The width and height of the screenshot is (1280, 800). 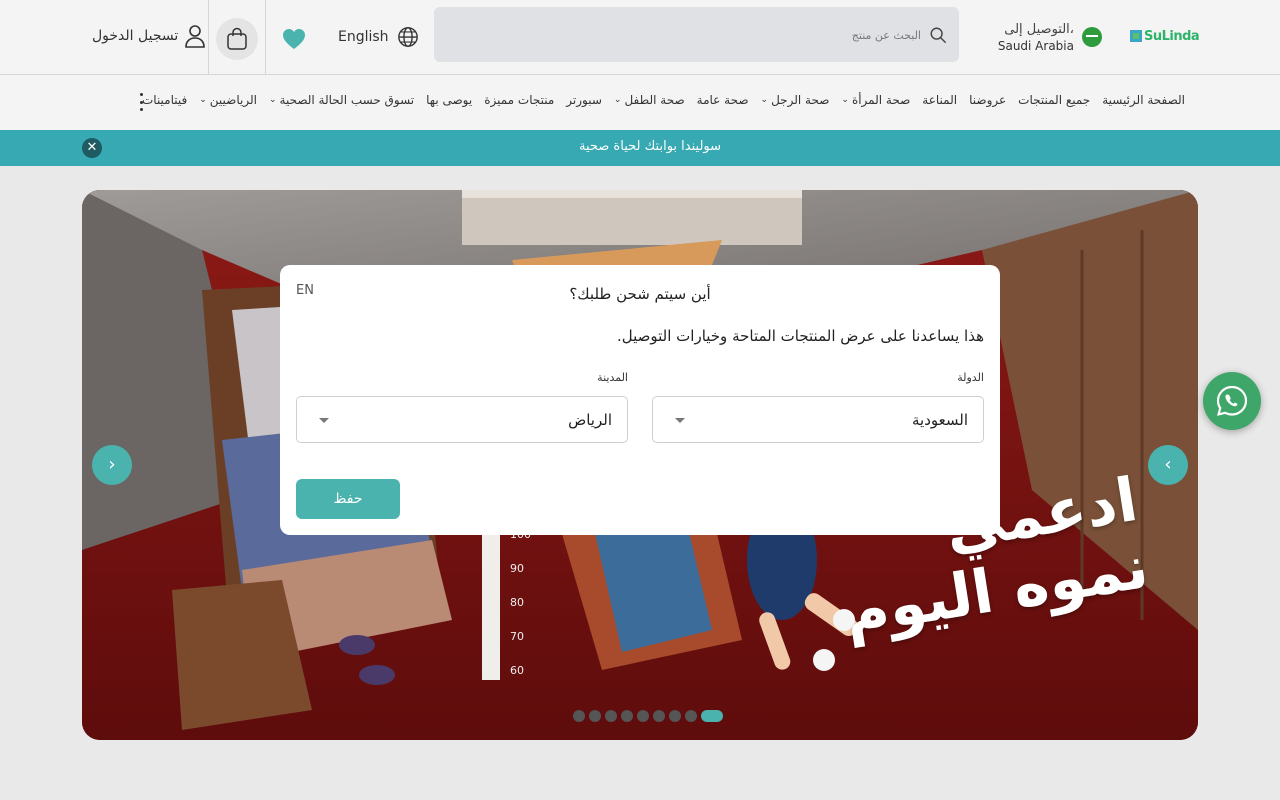 I want to click on whatsapp-icon, so click(x=1232, y=400).